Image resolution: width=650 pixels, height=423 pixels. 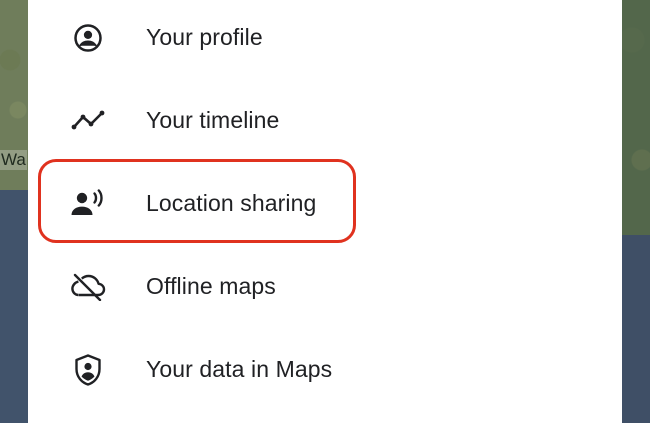 What do you see at coordinates (231, 203) in the screenshot?
I see `menu-item-label: Location sharing` at bounding box center [231, 203].